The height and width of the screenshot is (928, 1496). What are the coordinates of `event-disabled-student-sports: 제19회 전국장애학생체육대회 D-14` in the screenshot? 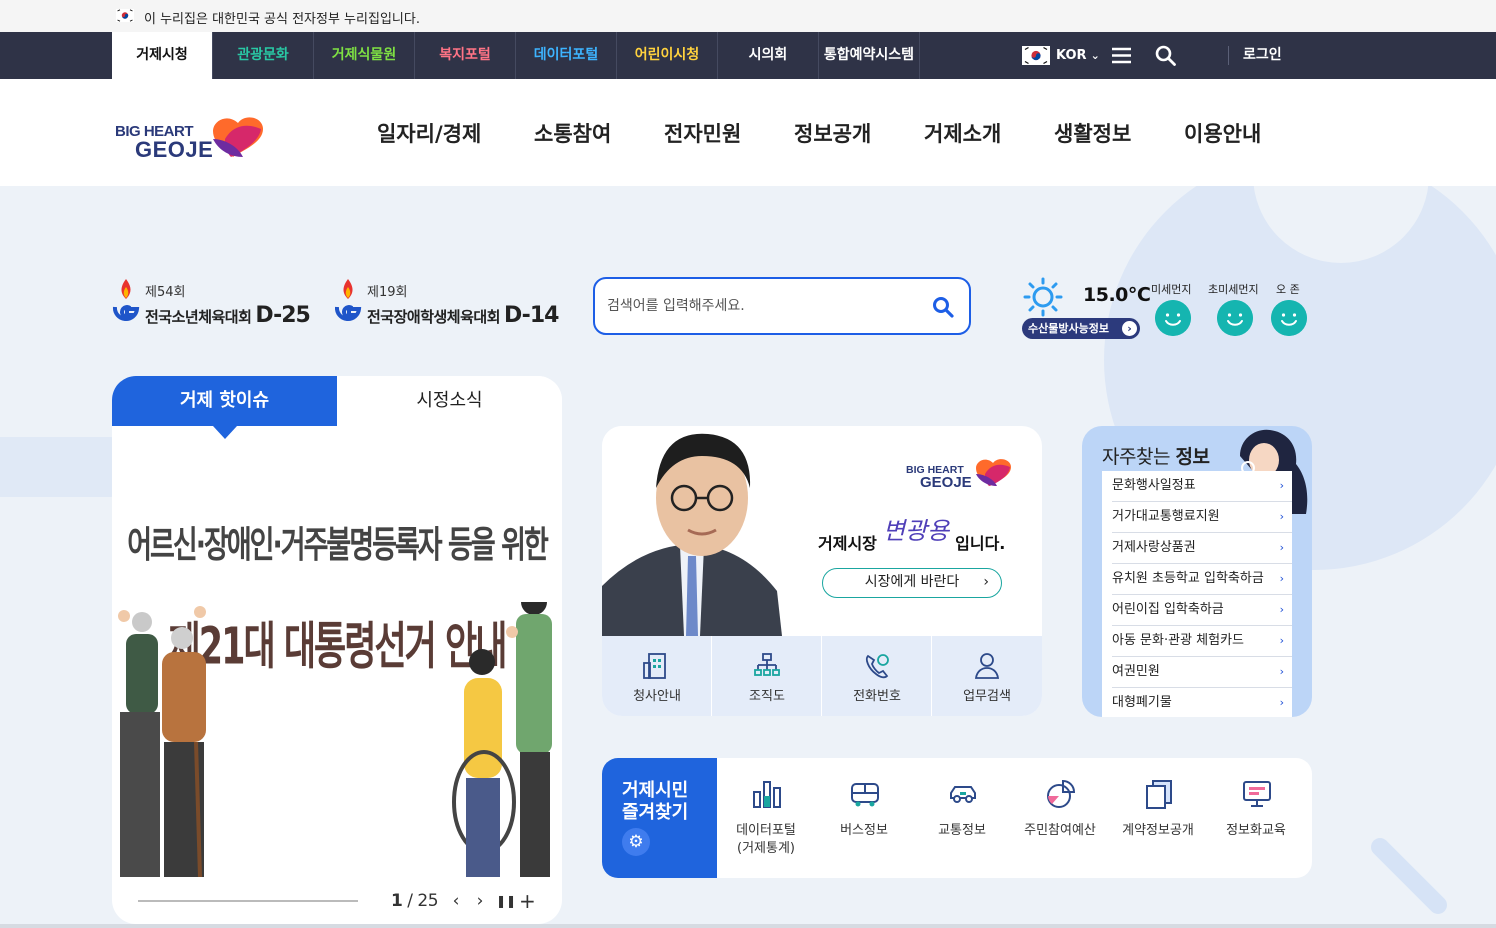 It's located at (454, 304).